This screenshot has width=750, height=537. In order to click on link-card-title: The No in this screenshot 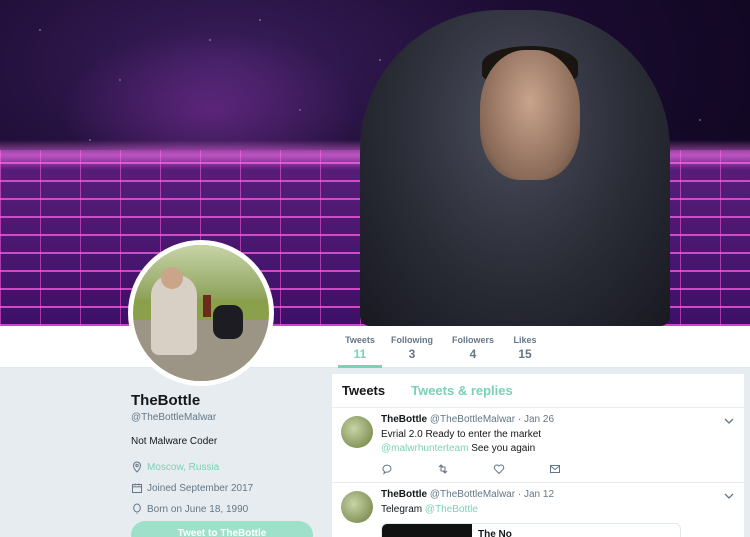, I will do `click(495, 533)`.